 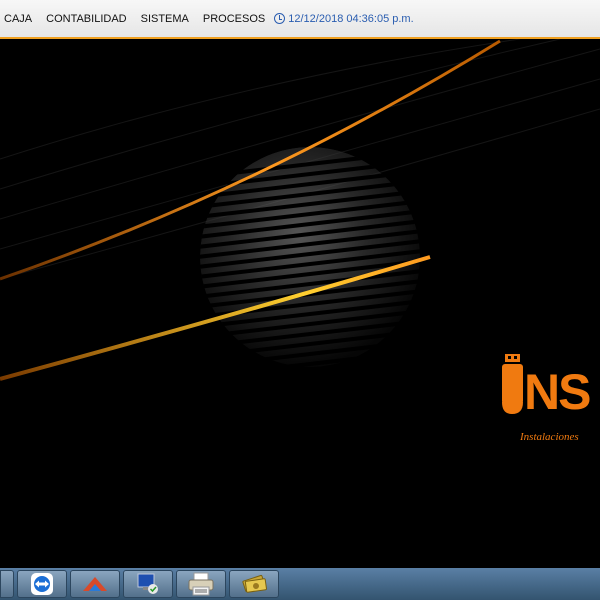 I want to click on printer-icon, so click(x=201, y=584).